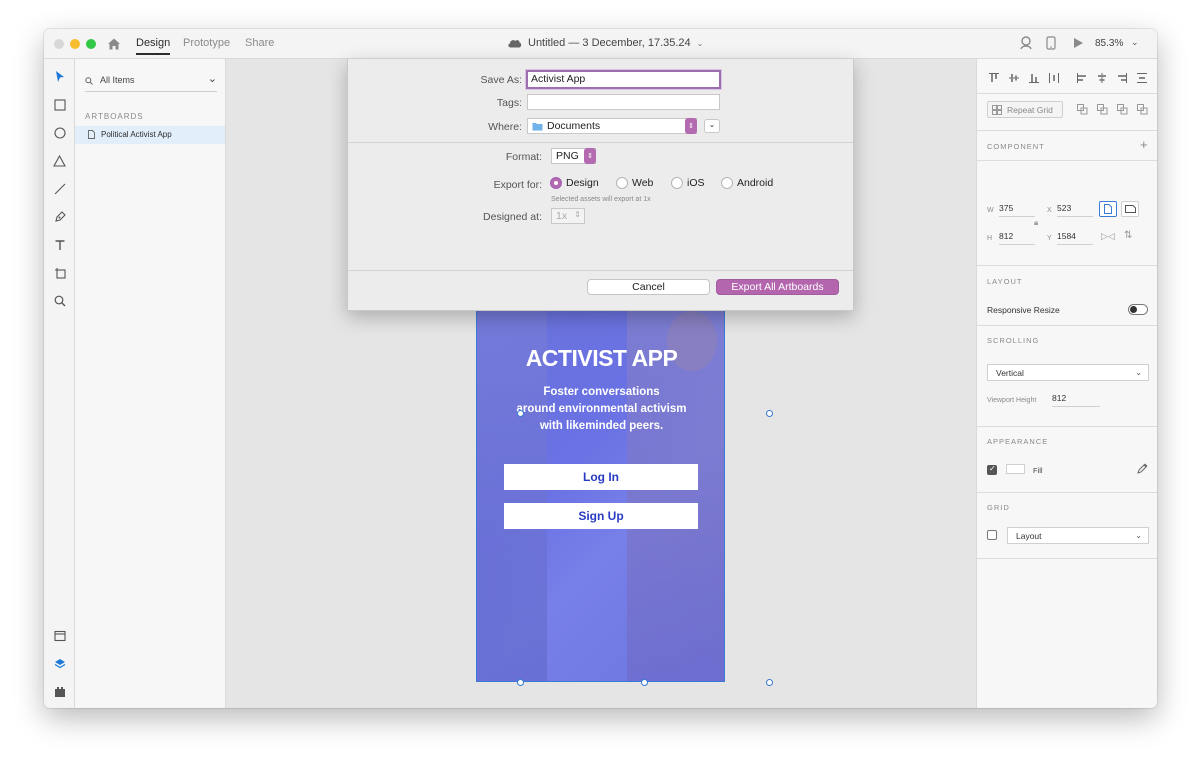  What do you see at coordinates (151, 82) in the screenshot?
I see `layer-filter-dropdown: All Items ⌄` at bounding box center [151, 82].